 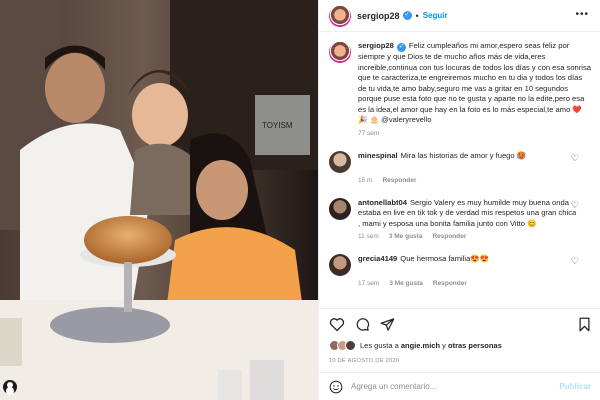 I want to click on share-icon, so click(x=387, y=324).